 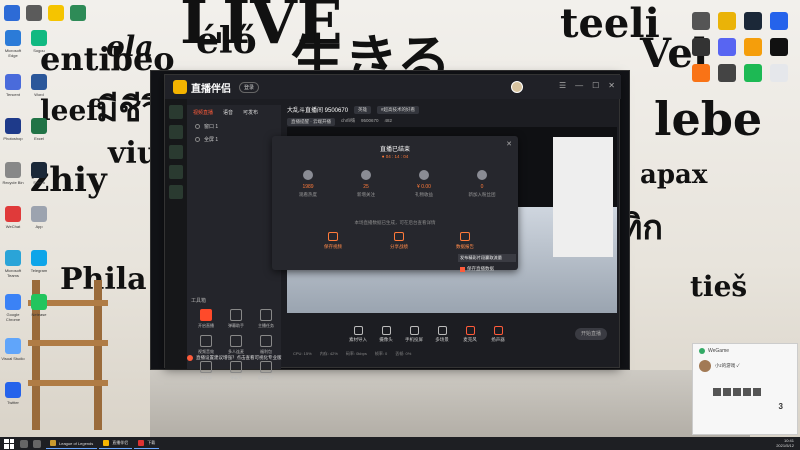 I want to click on menu-icon: ☰, so click(x=562, y=86).